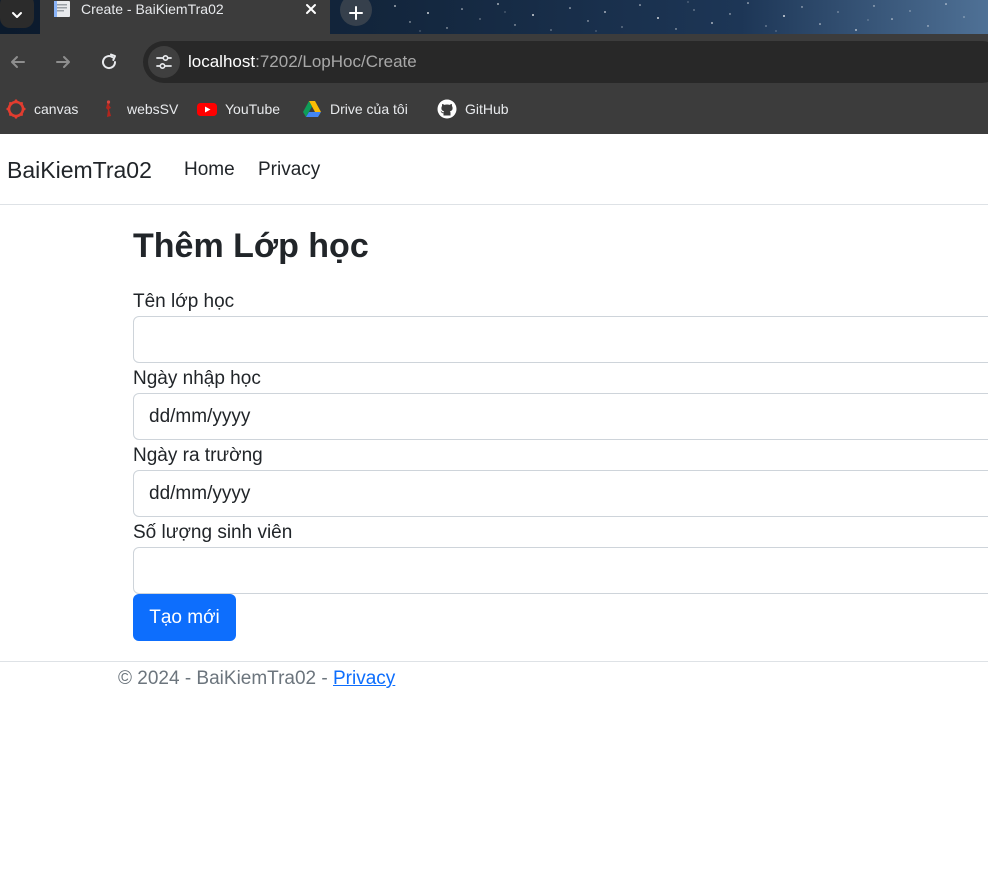 This screenshot has width=988, height=878. What do you see at coordinates (289, 170) in the screenshot?
I see `nav-link-privacy: Privacy` at bounding box center [289, 170].